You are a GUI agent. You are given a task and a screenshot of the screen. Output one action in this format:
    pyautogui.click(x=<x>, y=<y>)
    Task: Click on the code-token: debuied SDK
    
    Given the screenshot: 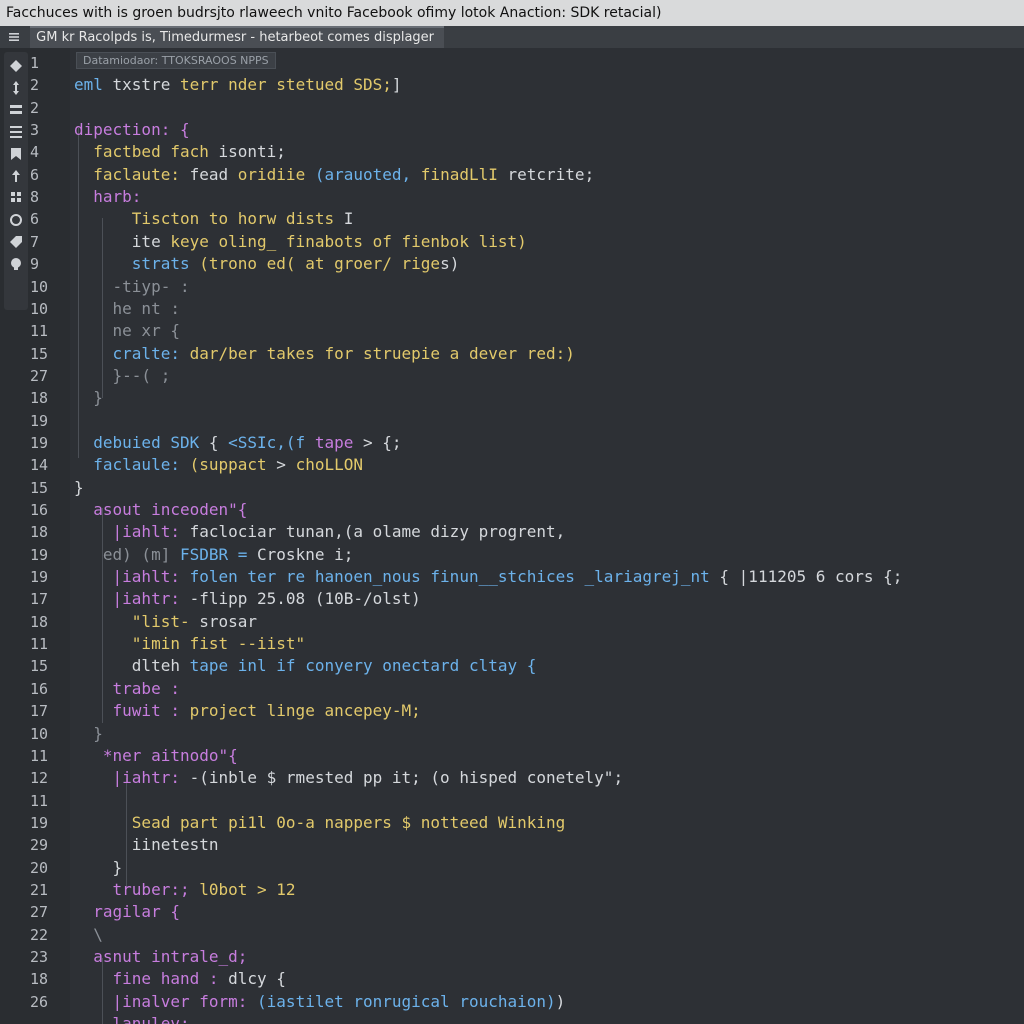 What is the action you would take?
    pyautogui.click(x=141, y=442)
    